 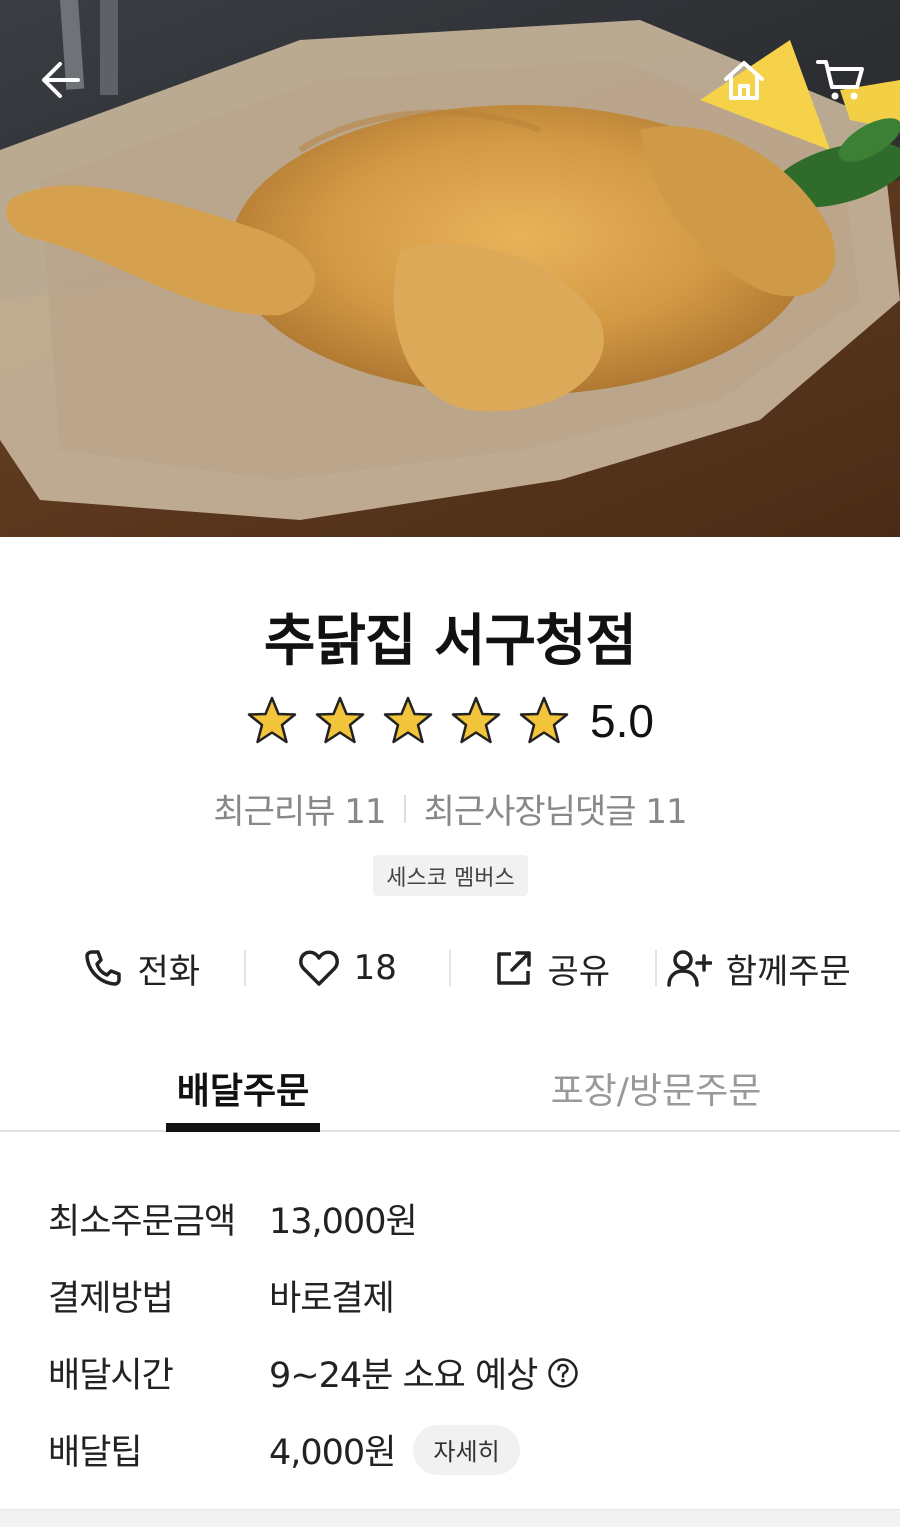 I want to click on delivery-time-value: 9~24분 소요 예상, so click(x=403, y=1376).